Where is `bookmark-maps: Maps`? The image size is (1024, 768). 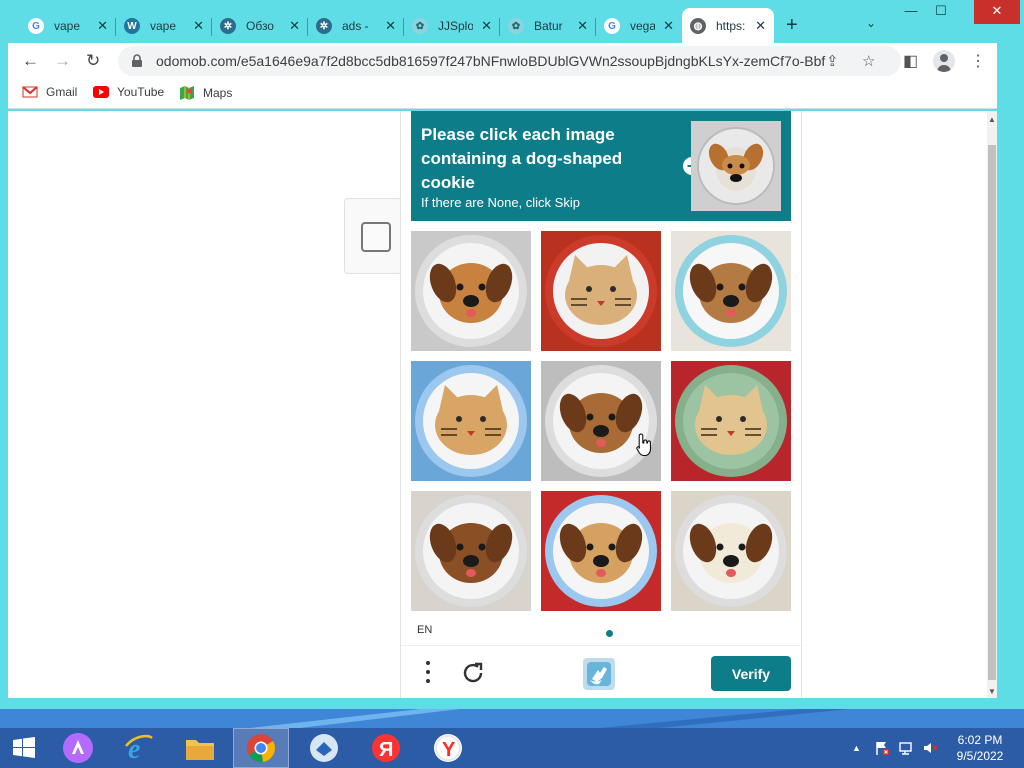
bookmark-maps: Maps is located at coordinates (205, 93).